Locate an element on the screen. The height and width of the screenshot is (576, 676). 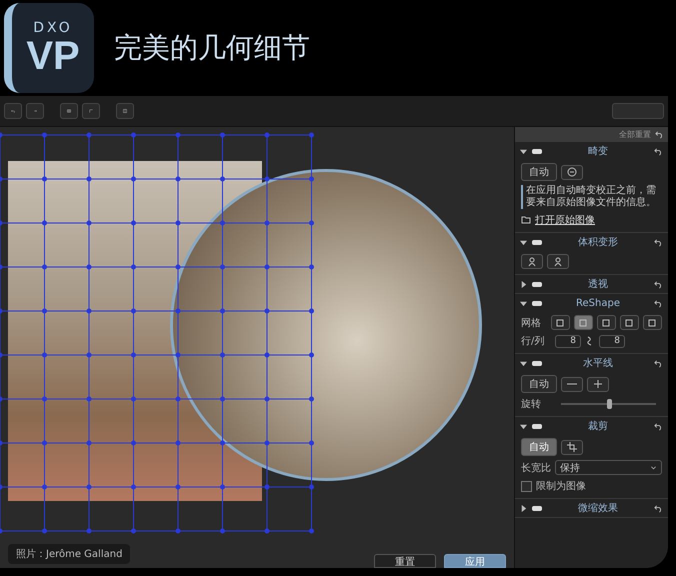
horizon-button is located at coordinates (572, 384).